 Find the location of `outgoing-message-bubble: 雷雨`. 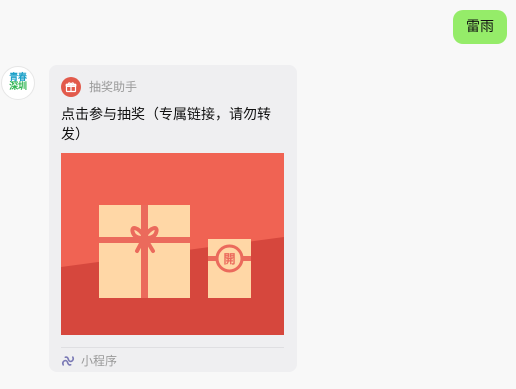

outgoing-message-bubble: 雷雨 is located at coordinates (480, 27).